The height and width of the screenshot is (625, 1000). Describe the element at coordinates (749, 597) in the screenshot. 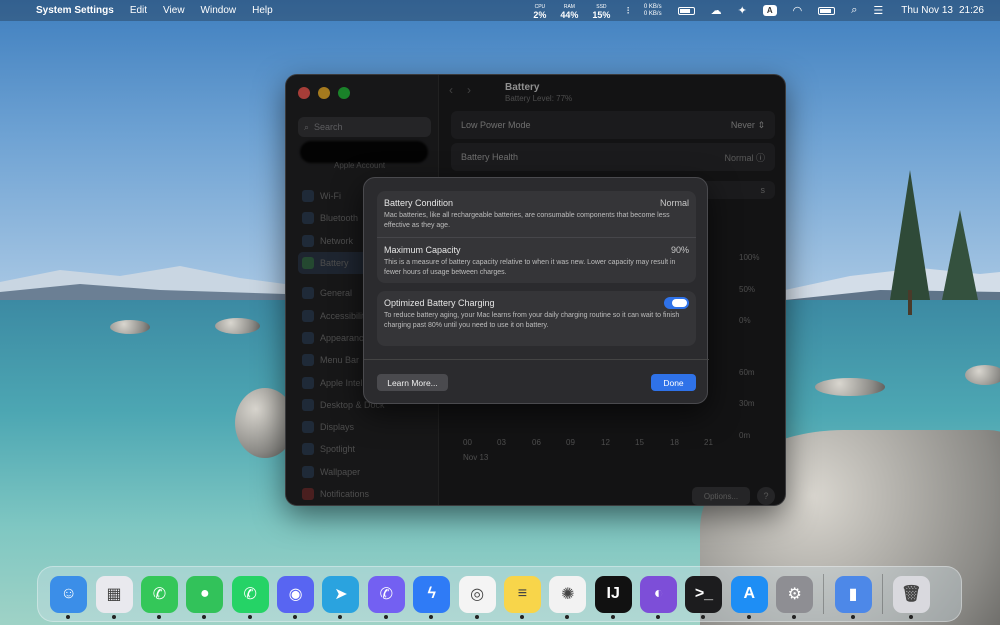

I see `app-store-icon: A` at that location.